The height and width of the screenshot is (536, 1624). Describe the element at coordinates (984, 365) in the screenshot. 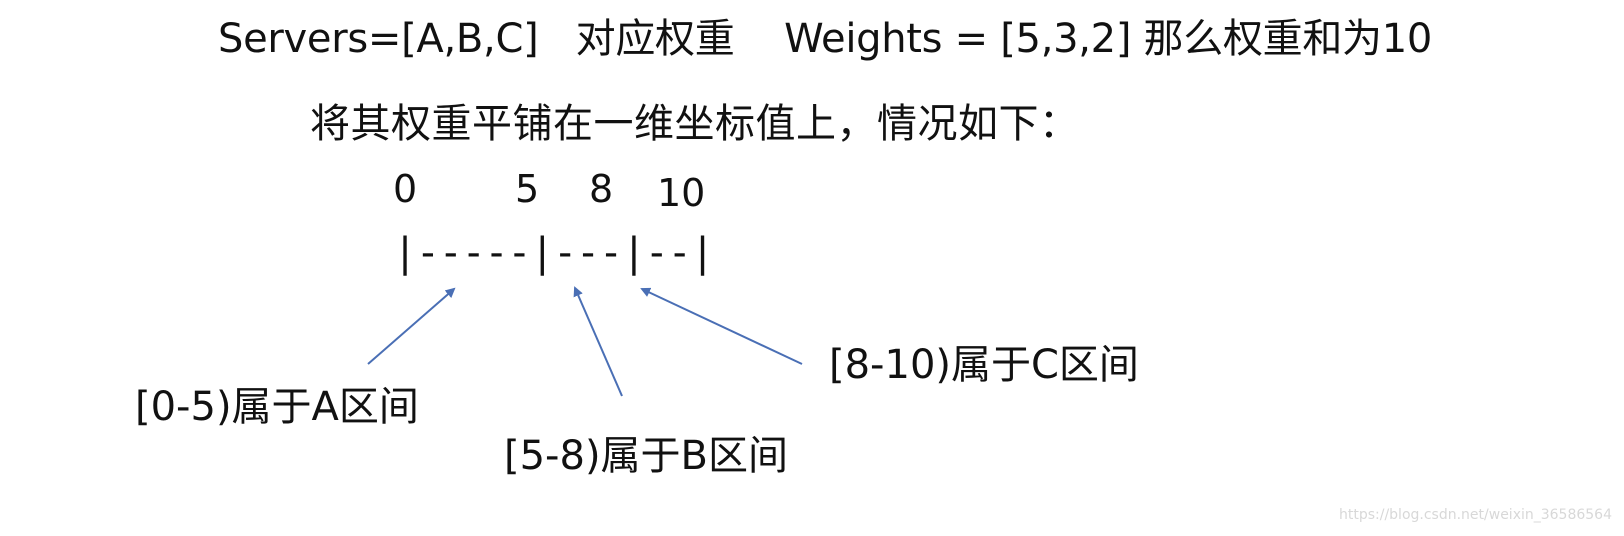

I see `range-label-c: [8-10)属于C区间` at that location.